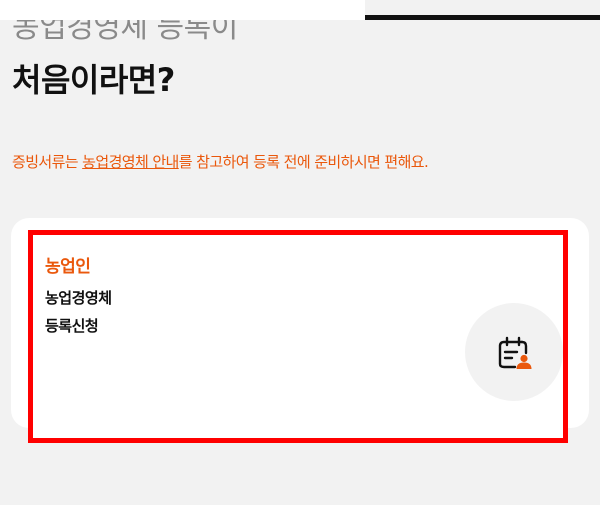 This screenshot has height=505, width=600. Describe the element at coordinates (47, 162) in the screenshot. I see `notice-prefix: 증빙서류는` at that location.